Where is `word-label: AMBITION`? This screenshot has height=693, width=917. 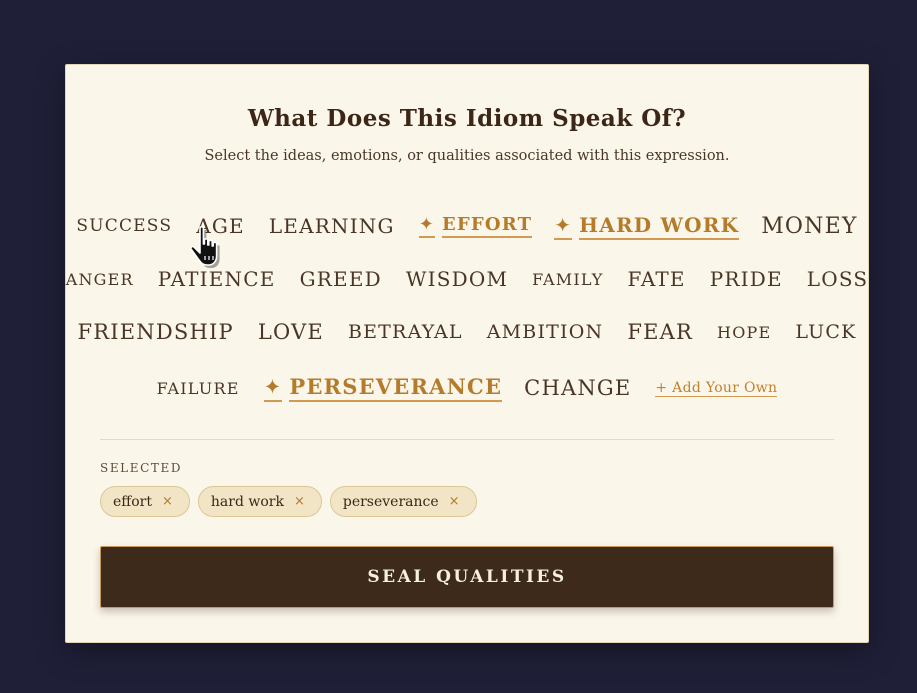
word-label: AMBITION is located at coordinates (545, 332).